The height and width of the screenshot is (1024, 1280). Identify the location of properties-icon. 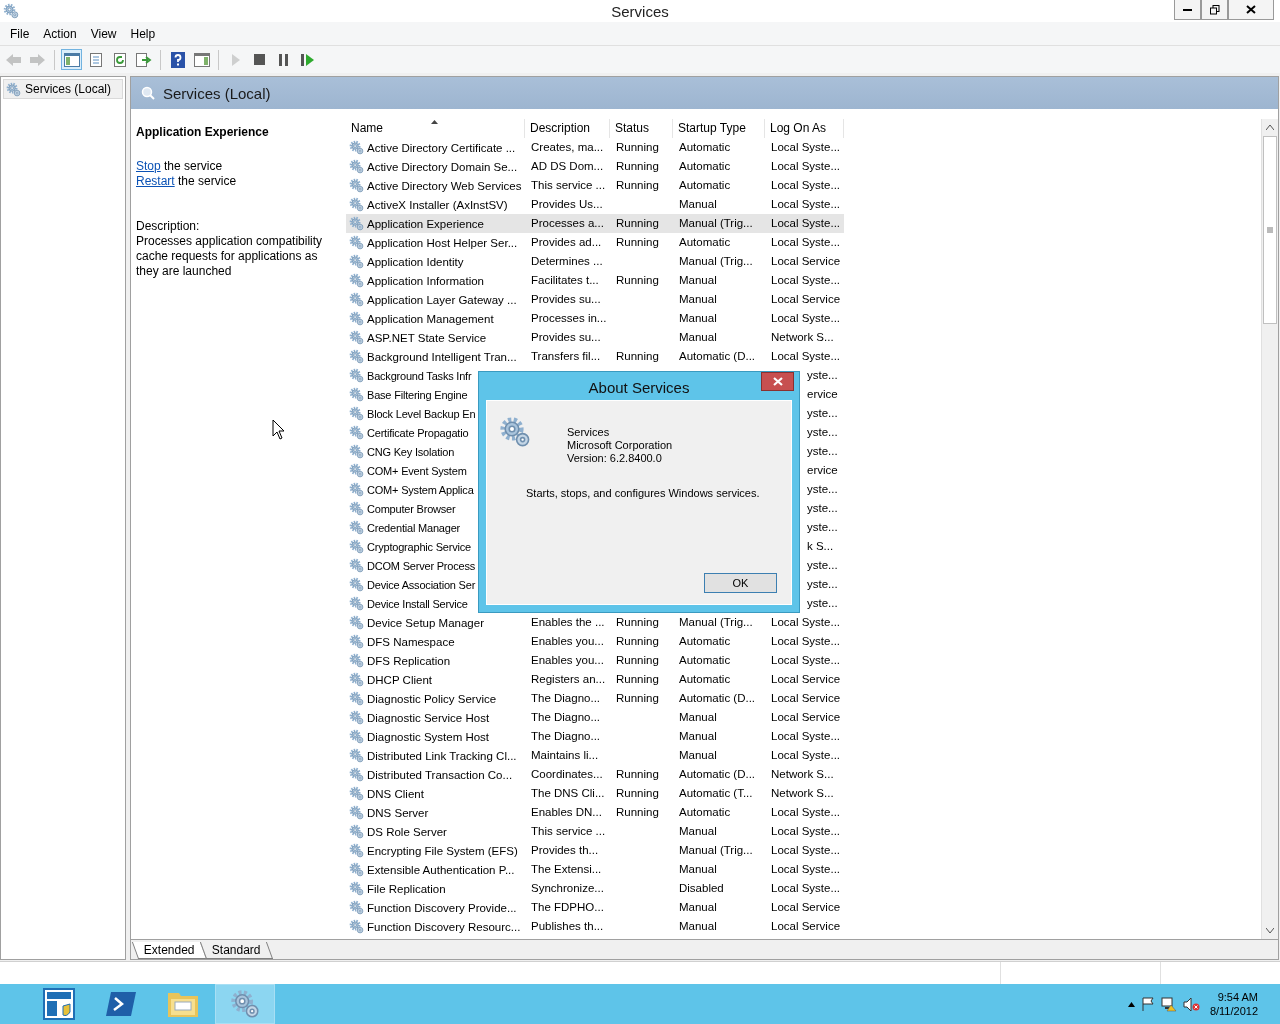
(95, 59).